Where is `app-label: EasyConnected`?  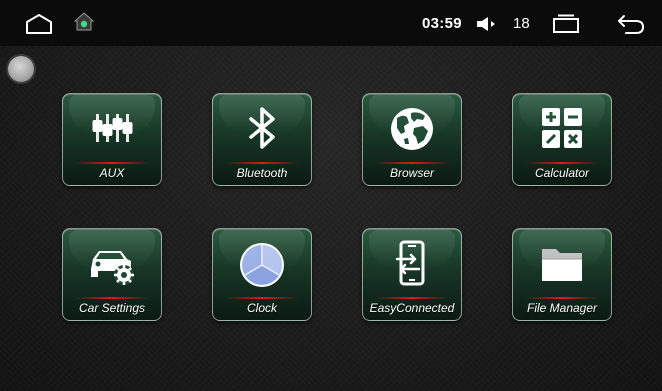
app-label: EasyConnected is located at coordinates (412, 308).